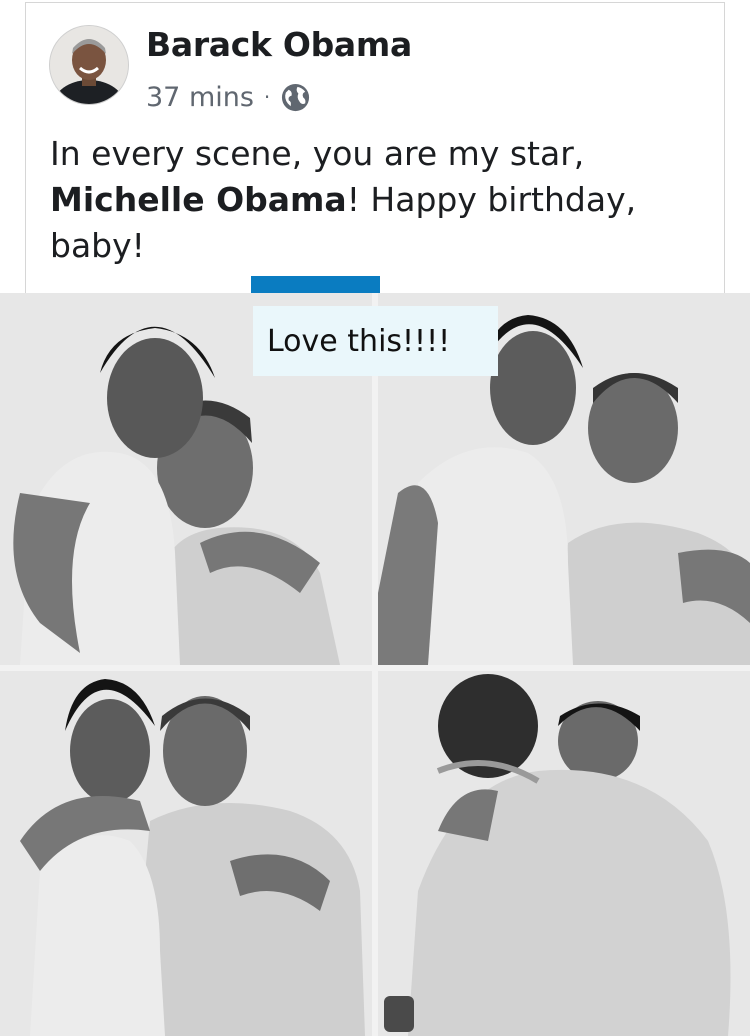 This screenshot has height=1036, width=750. What do you see at coordinates (317, 153) in the screenshot?
I see `post-text-part1: In every scene, you are my star,` at bounding box center [317, 153].